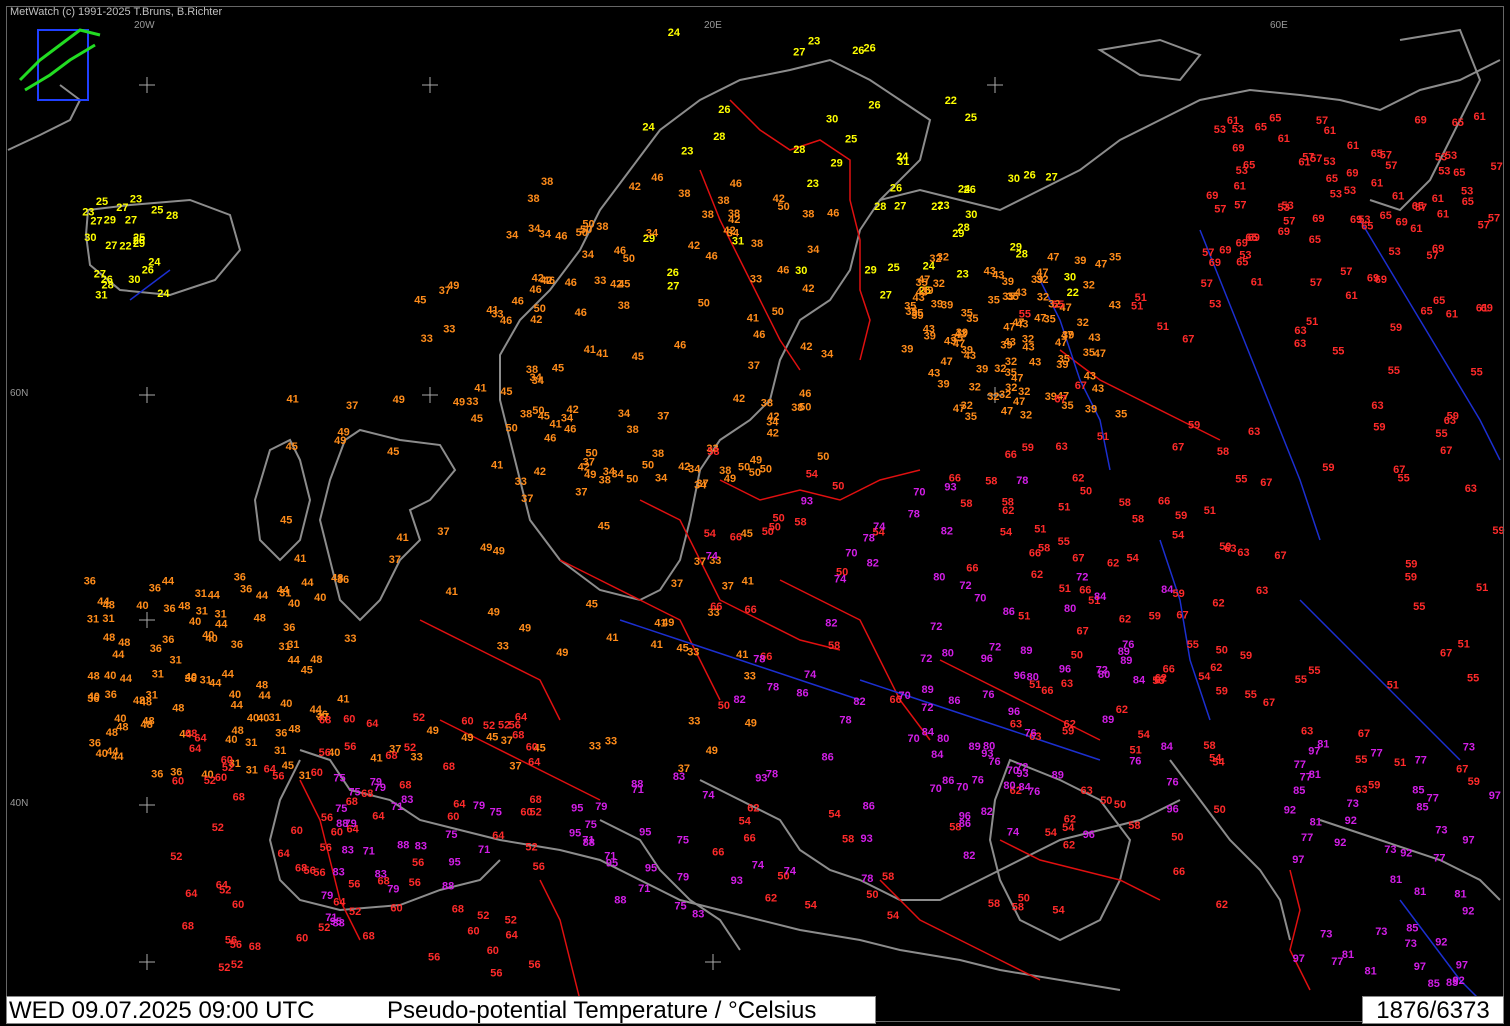 This screenshot has height=1026, width=1510. I want to click on station-value-magenta: 82, so click(987, 812).